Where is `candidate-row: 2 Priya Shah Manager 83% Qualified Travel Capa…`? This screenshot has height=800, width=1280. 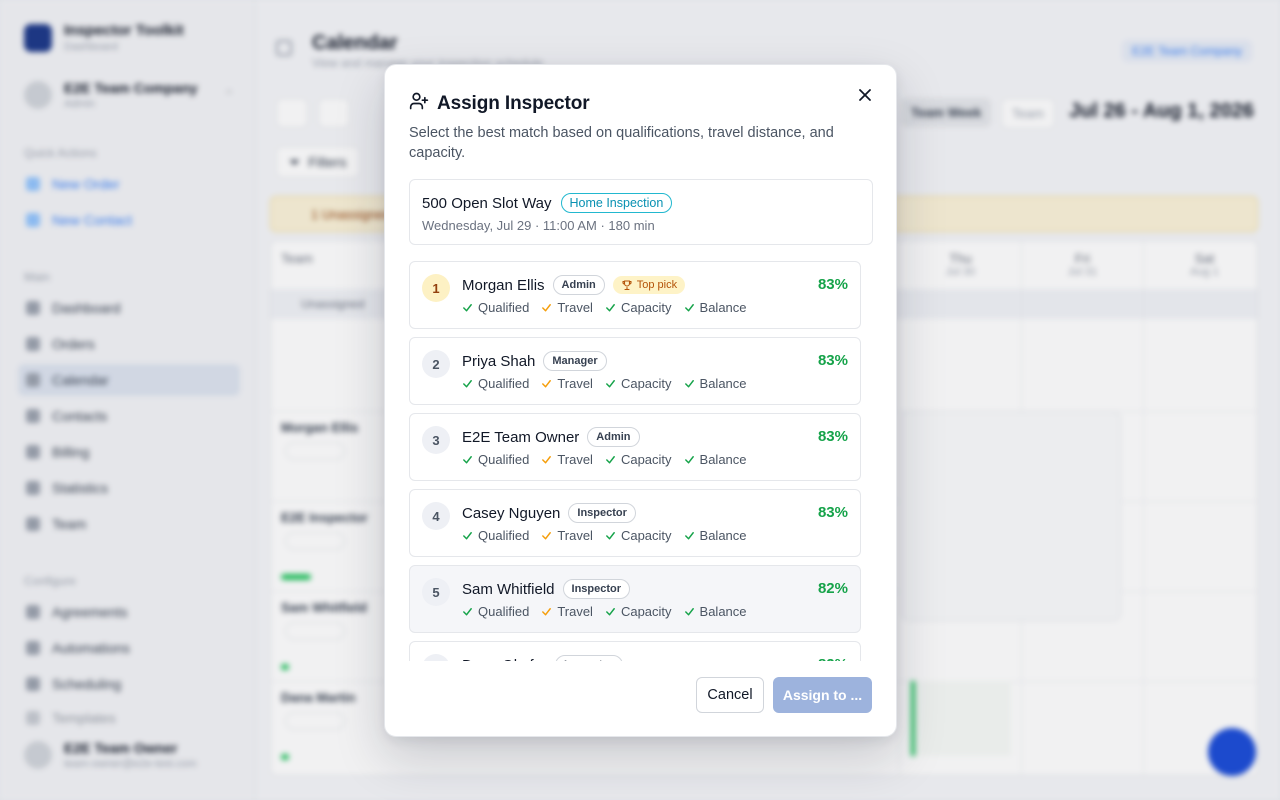 candidate-row: 2 Priya Shah Manager 83% Qualified Travel Capa… is located at coordinates (635, 371).